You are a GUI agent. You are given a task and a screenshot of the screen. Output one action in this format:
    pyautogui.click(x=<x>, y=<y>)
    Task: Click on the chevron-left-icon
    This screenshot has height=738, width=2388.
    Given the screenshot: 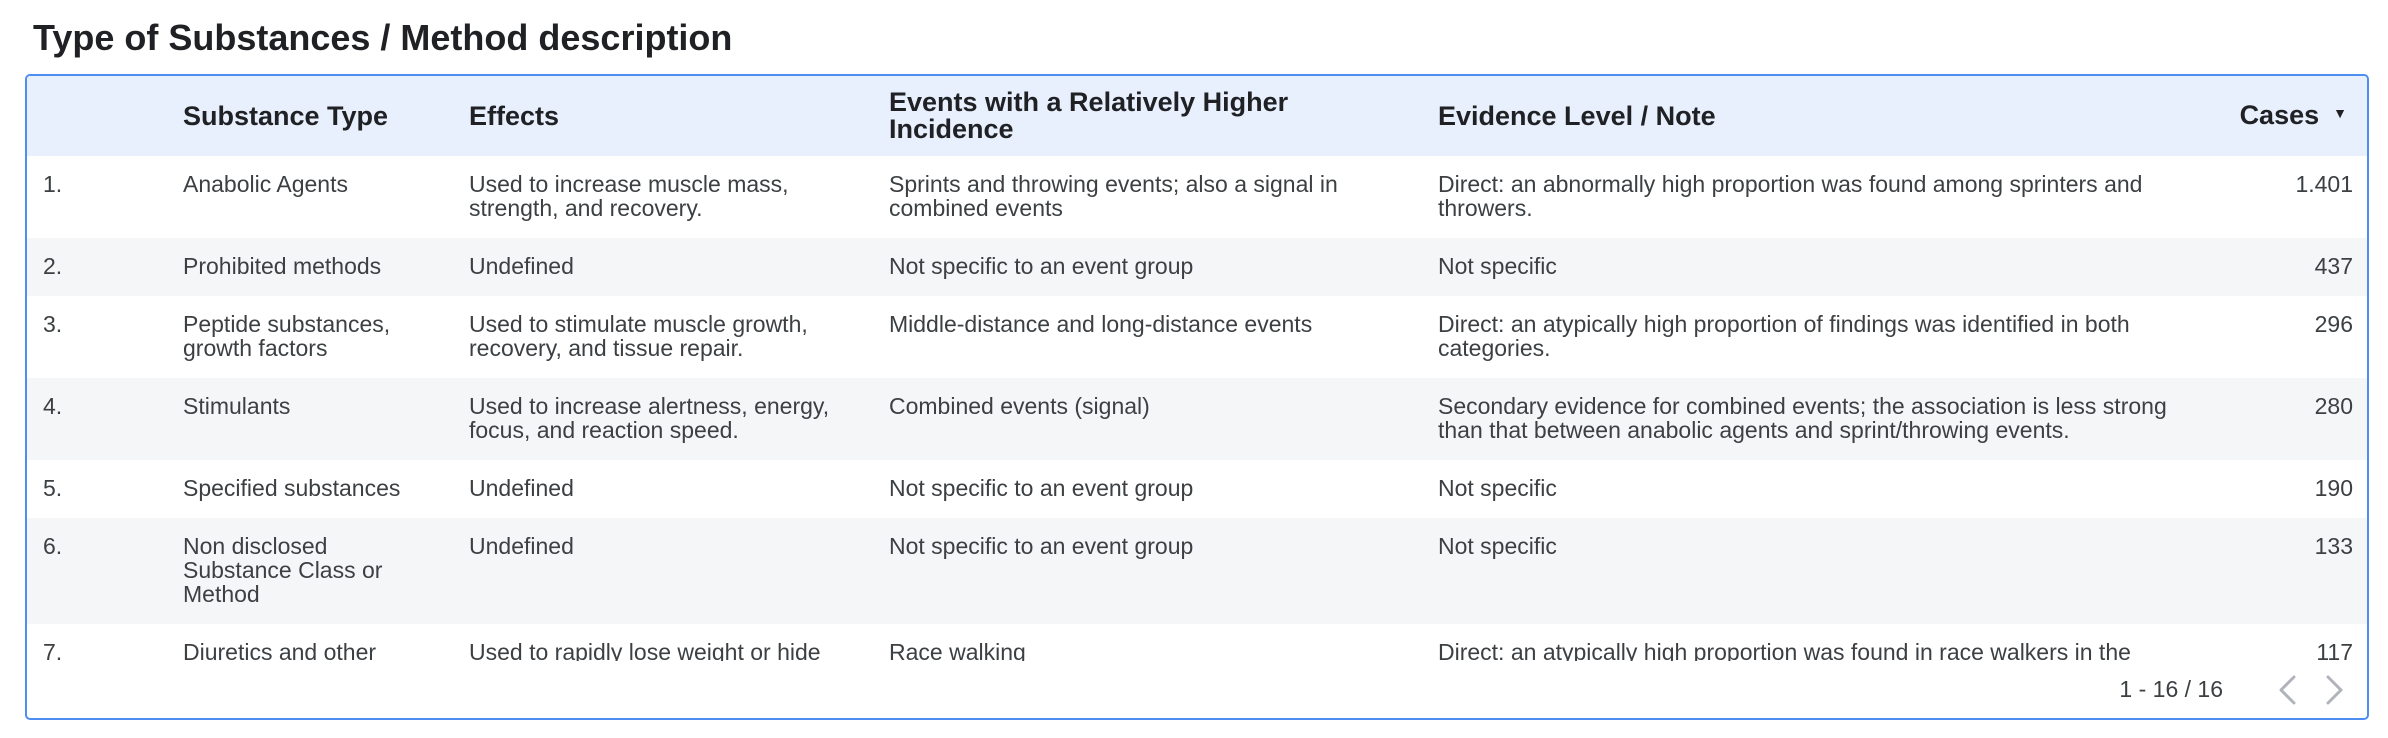 What is the action you would take?
    pyautogui.click(x=2287, y=689)
    